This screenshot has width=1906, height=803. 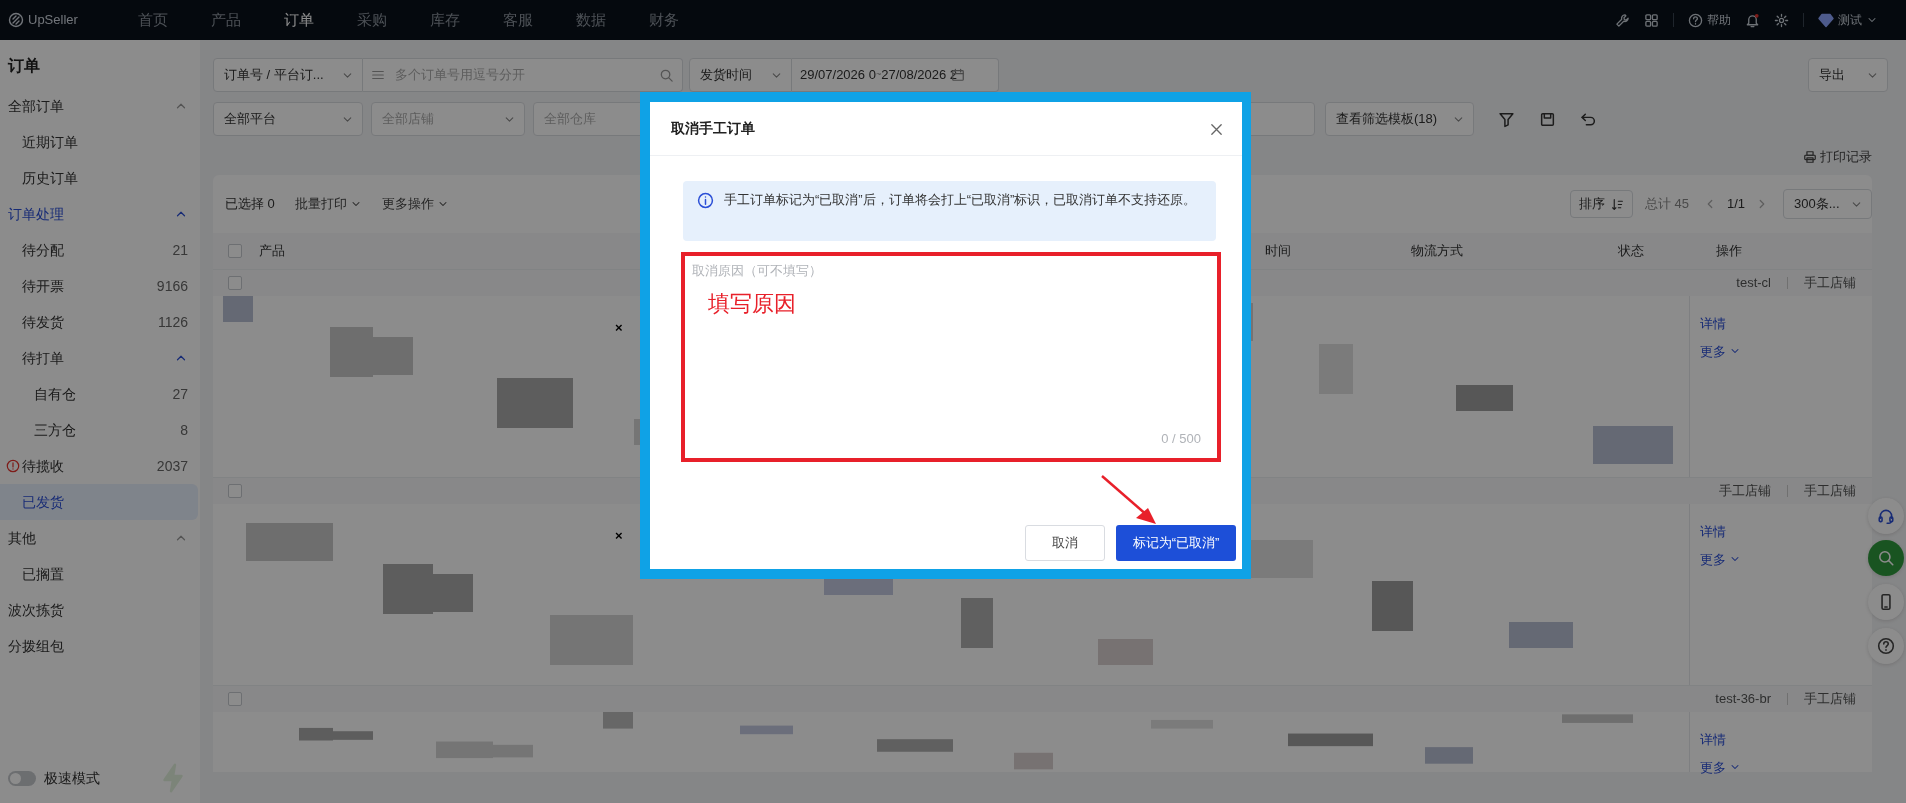 What do you see at coordinates (50, 142) in the screenshot?
I see `sidebar-label: 近期订单` at bounding box center [50, 142].